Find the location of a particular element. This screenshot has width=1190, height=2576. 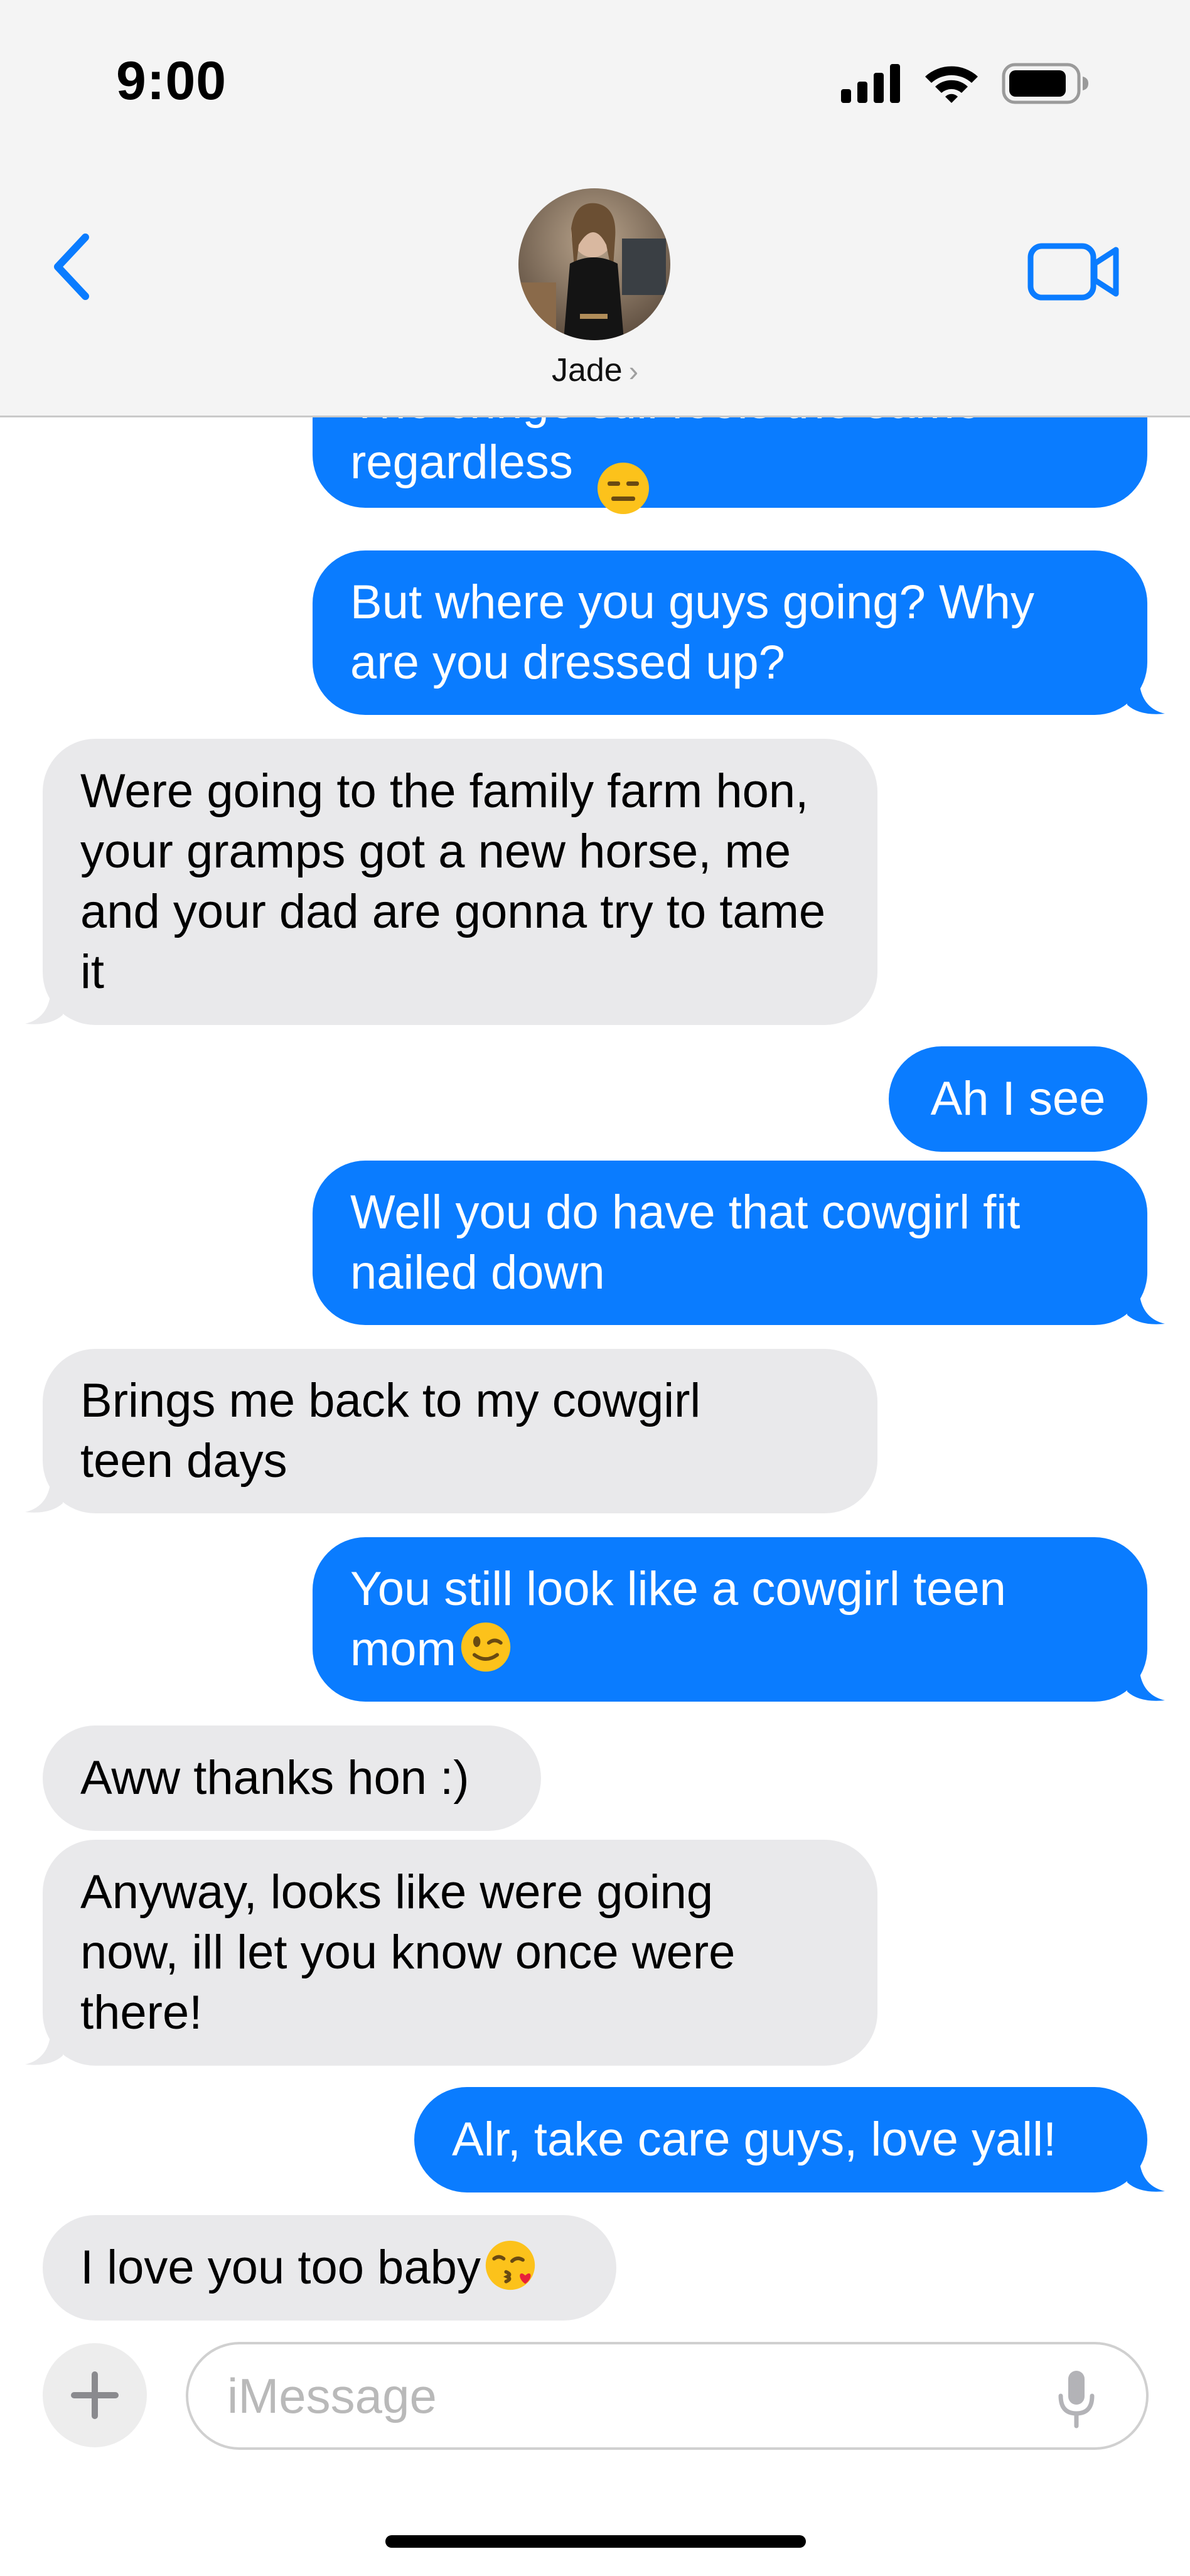

message-text: Ah I see is located at coordinates (1018, 1098).